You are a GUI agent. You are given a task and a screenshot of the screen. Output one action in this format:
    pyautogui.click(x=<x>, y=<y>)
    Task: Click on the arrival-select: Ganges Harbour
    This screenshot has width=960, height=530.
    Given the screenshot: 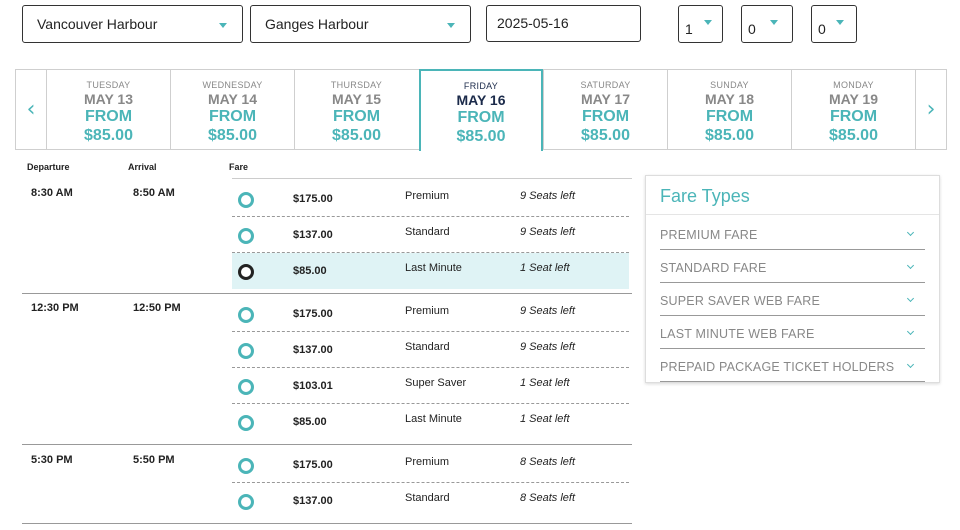 What is the action you would take?
    pyautogui.click(x=360, y=24)
    